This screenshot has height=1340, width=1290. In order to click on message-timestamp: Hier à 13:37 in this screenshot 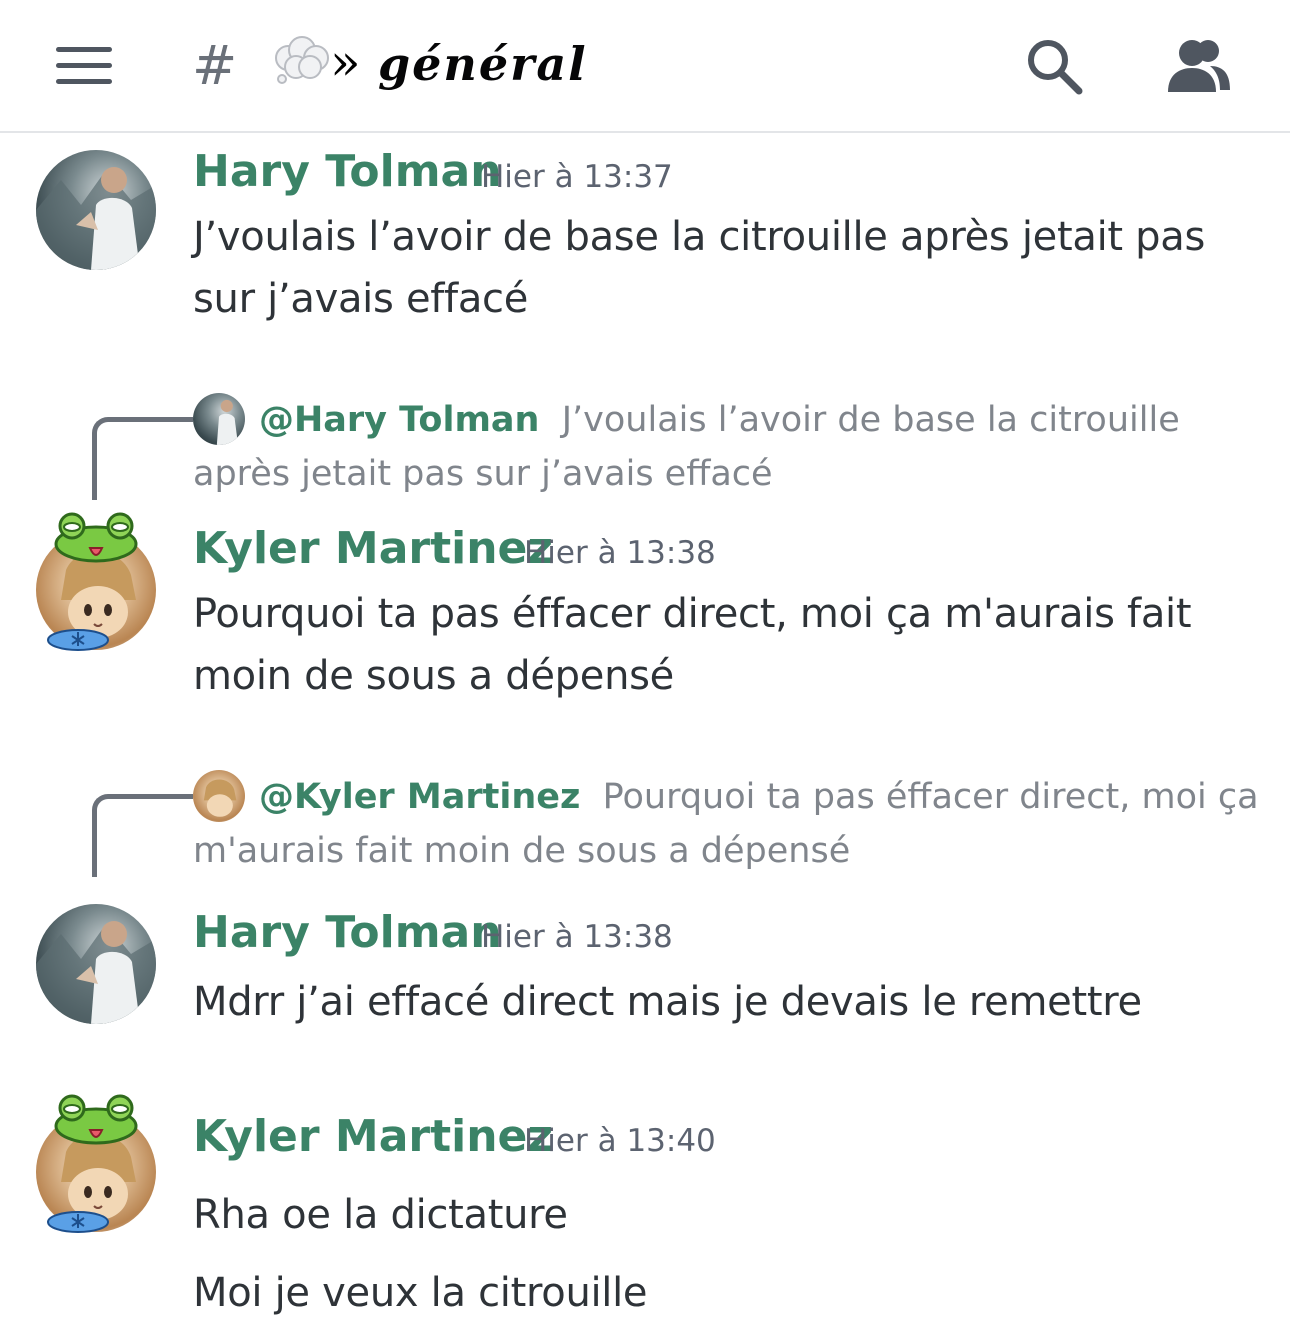, I will do `click(577, 177)`.